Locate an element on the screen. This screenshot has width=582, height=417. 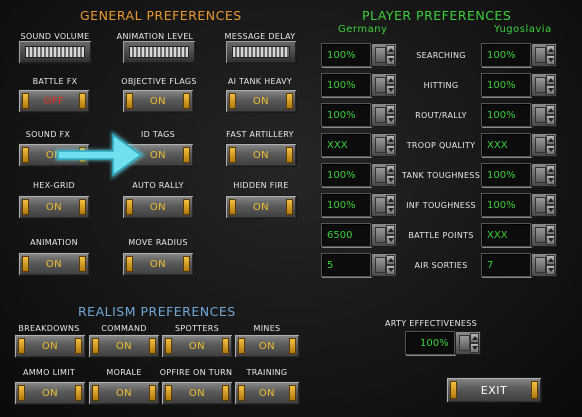
player-right-value: XXX is located at coordinates (497, 235).